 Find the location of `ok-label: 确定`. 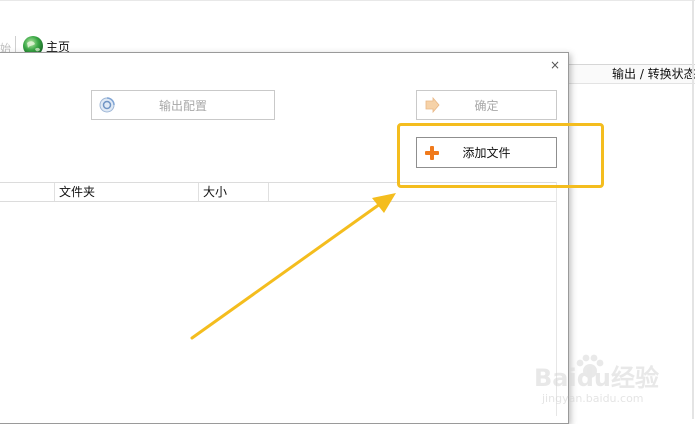

ok-label: 确定 is located at coordinates (486, 105).